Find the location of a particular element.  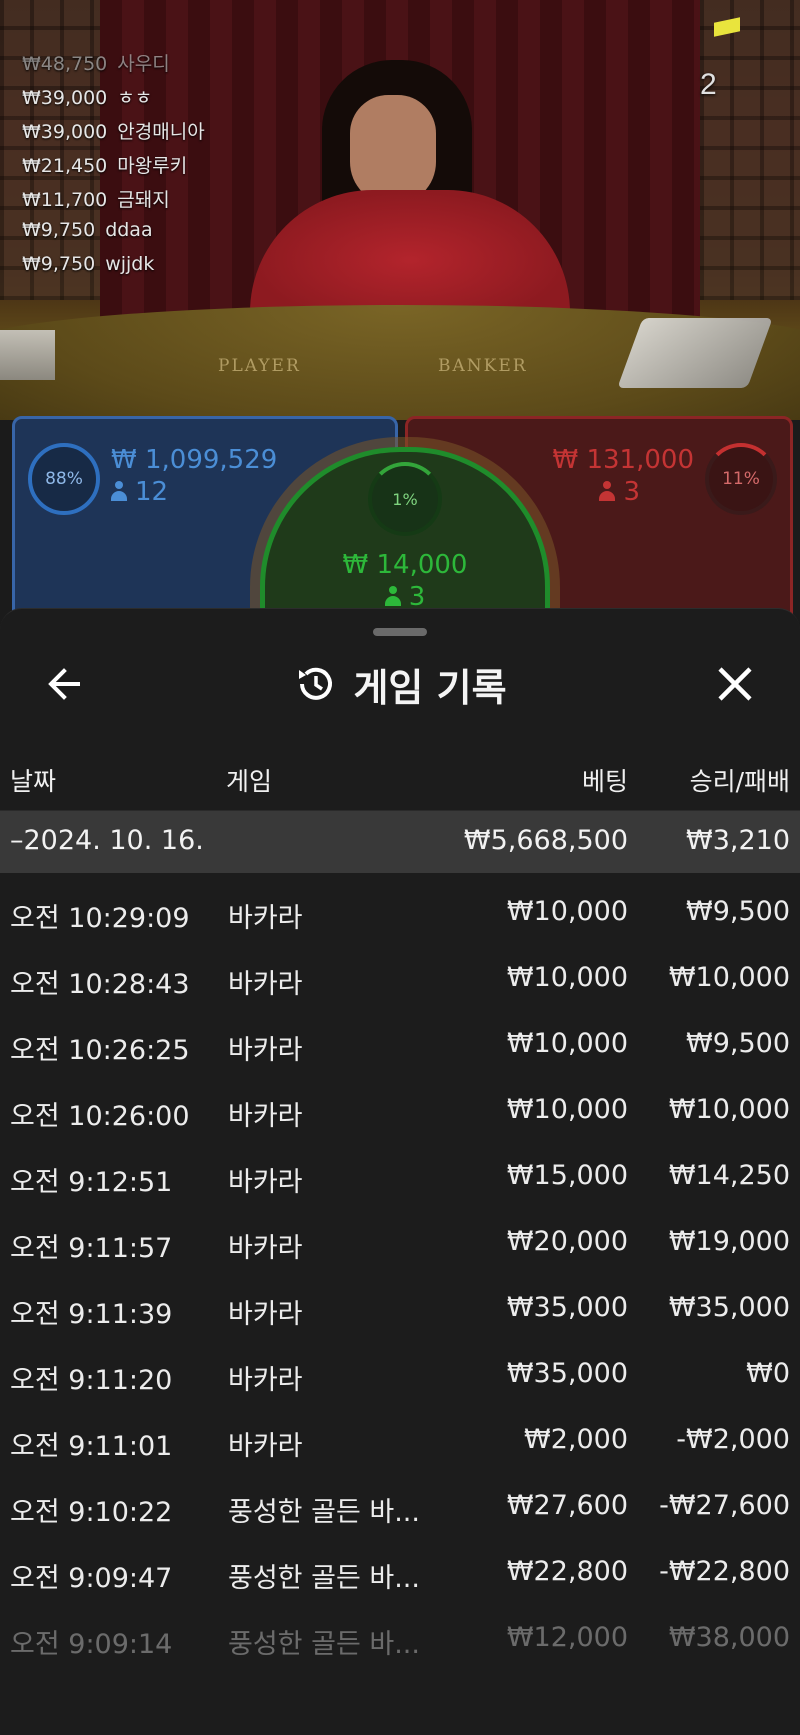

banker-percent-ring: 11% is located at coordinates (741, 479).